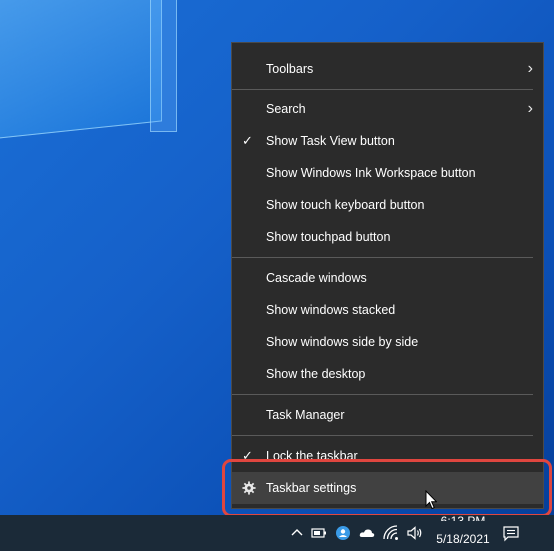 Image resolution: width=554 pixels, height=551 pixels. I want to click on menu-item-label: Show touchpad button, so click(328, 237).